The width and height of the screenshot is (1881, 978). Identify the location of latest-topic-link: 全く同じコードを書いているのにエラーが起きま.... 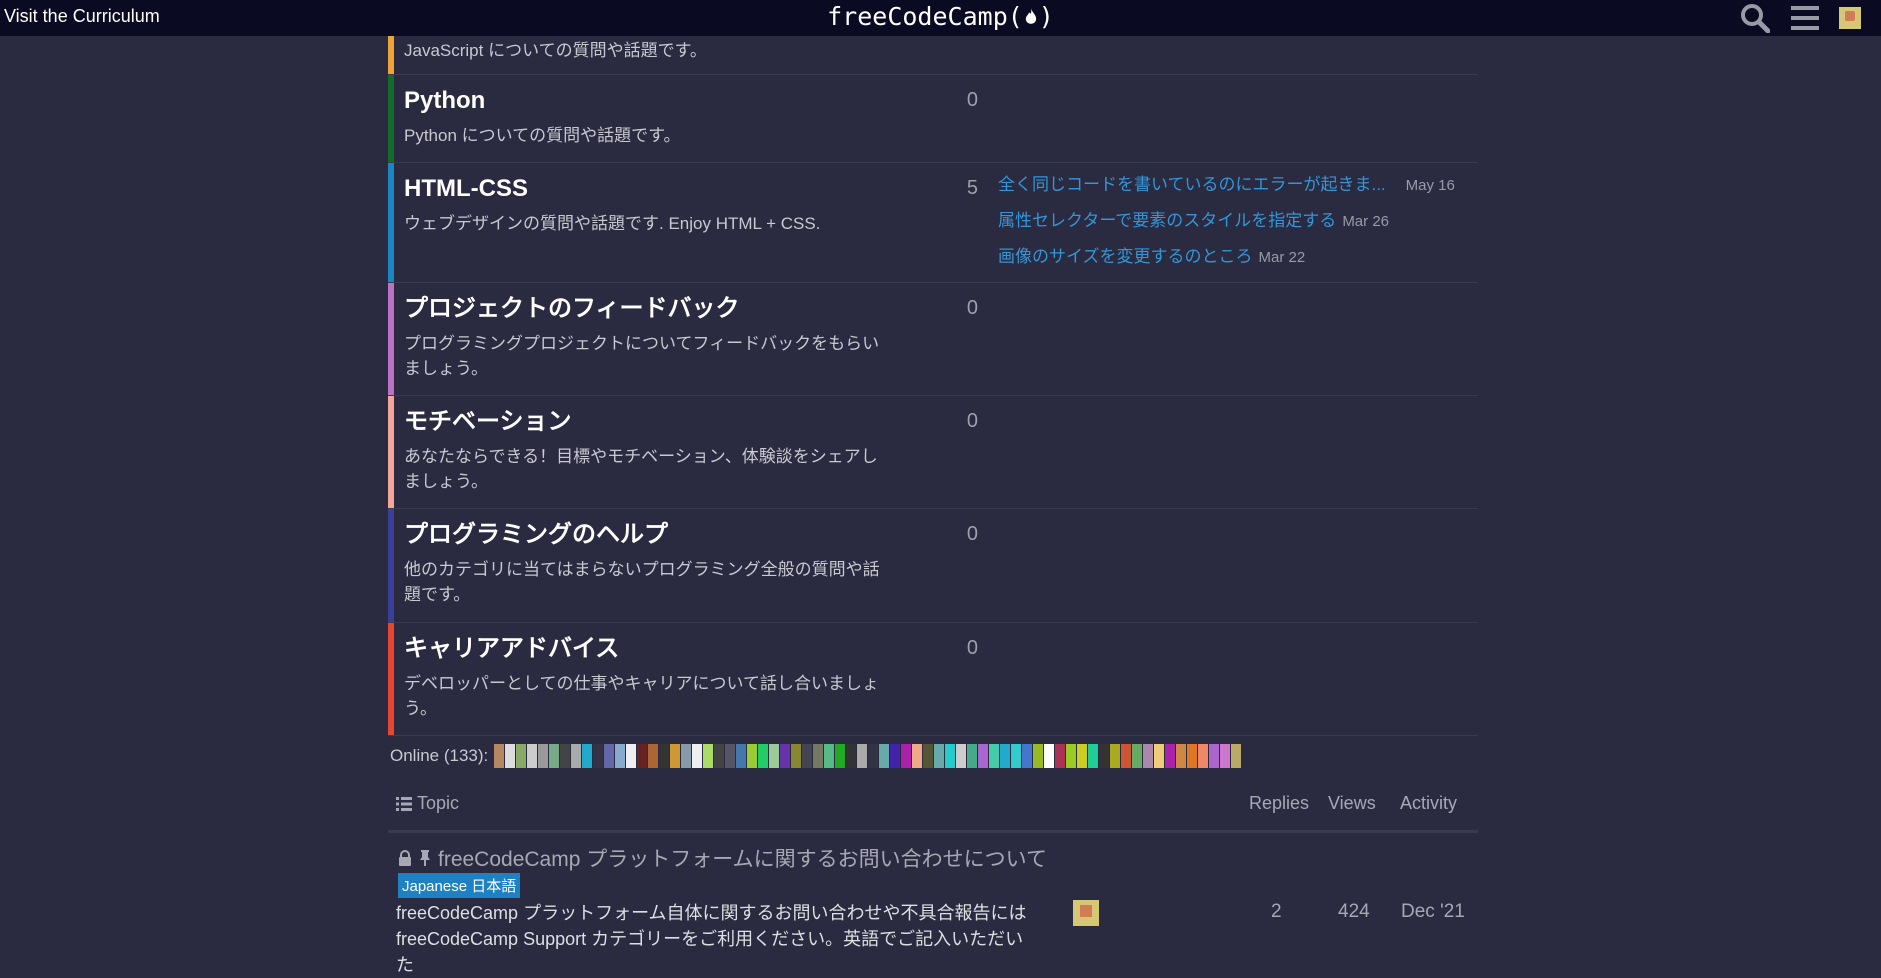
(1192, 184).